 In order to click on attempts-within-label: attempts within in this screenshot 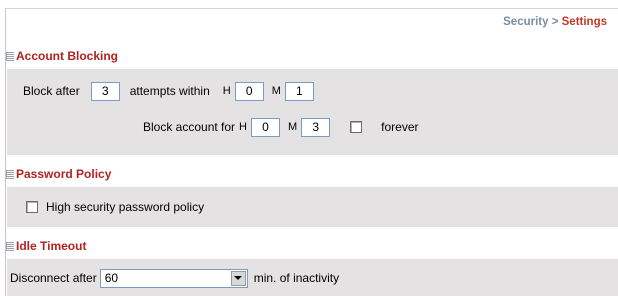, I will do `click(169, 91)`.